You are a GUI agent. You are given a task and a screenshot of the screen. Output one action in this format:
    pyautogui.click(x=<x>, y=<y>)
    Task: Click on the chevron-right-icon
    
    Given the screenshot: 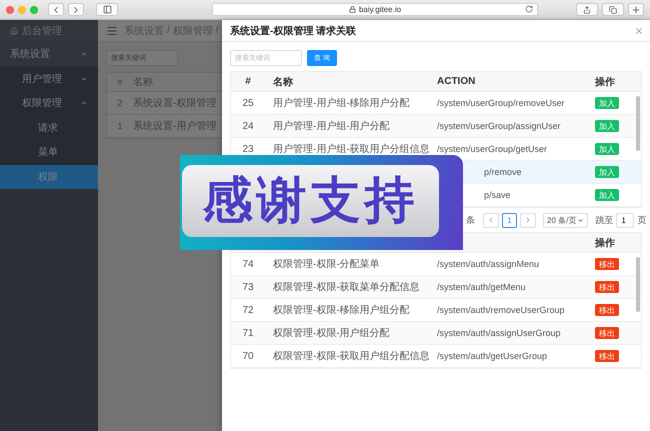 What is the action you would take?
    pyautogui.click(x=528, y=220)
    